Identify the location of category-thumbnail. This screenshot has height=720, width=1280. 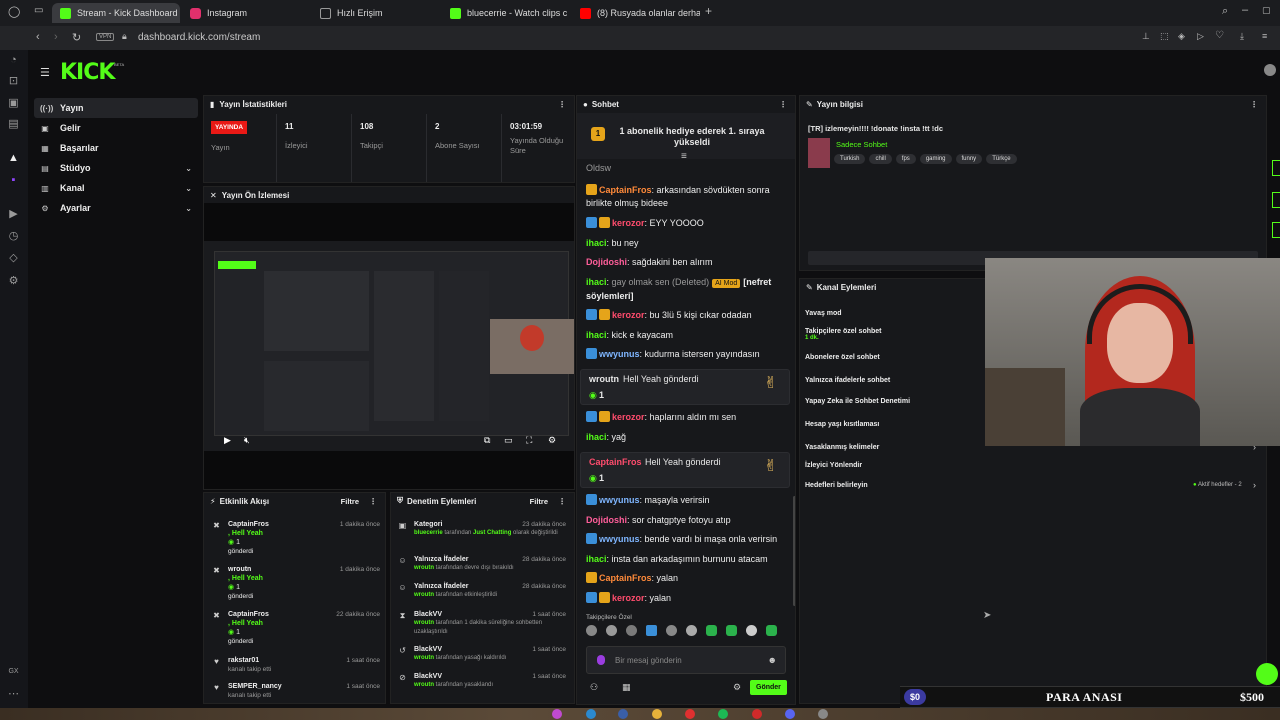
(819, 153).